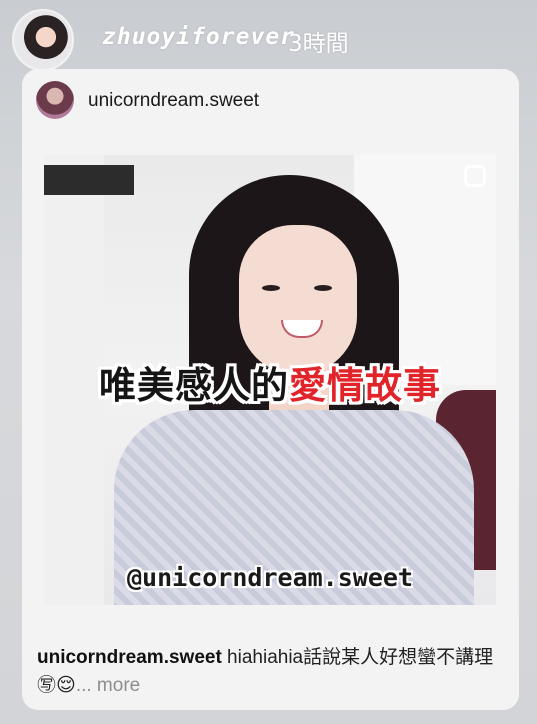 Image resolution: width=537 pixels, height=724 pixels. What do you see at coordinates (43, 40) in the screenshot?
I see `story-avatar` at bounding box center [43, 40].